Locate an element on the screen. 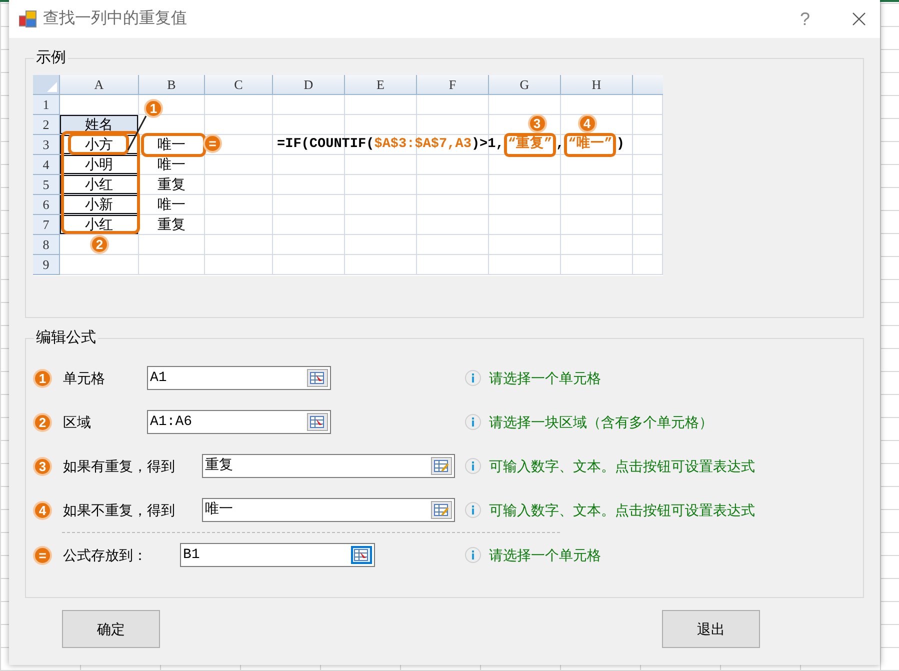 The width and height of the screenshot is (899, 671). column-header: E is located at coordinates (381, 85).